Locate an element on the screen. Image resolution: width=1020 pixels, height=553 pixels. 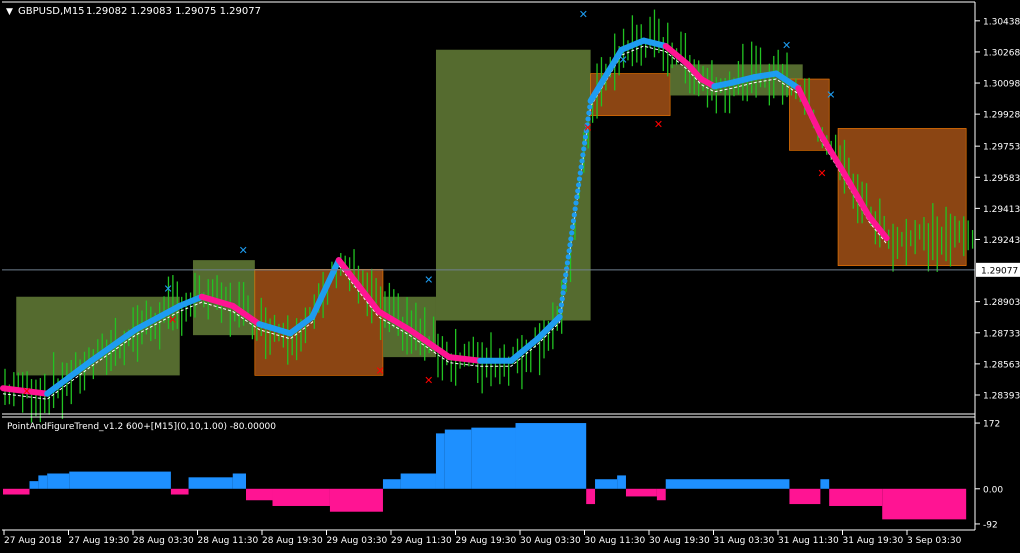
time-tick-label: 28 Aug 03:30 is located at coordinates (163, 541).